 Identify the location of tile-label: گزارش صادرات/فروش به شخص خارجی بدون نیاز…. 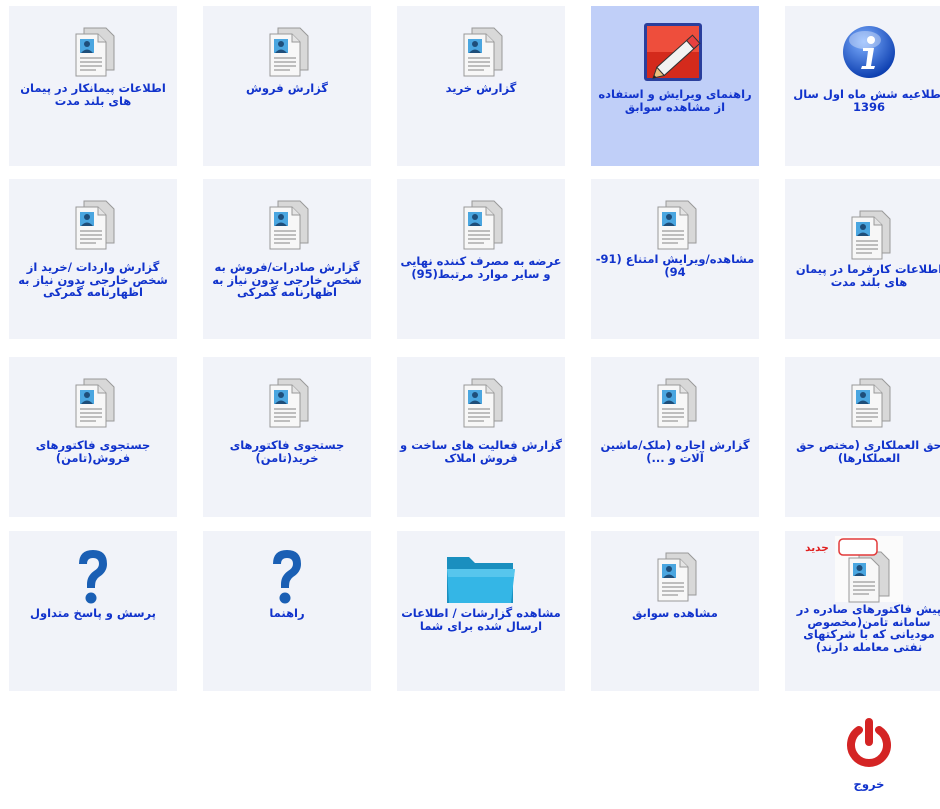
(287, 279).